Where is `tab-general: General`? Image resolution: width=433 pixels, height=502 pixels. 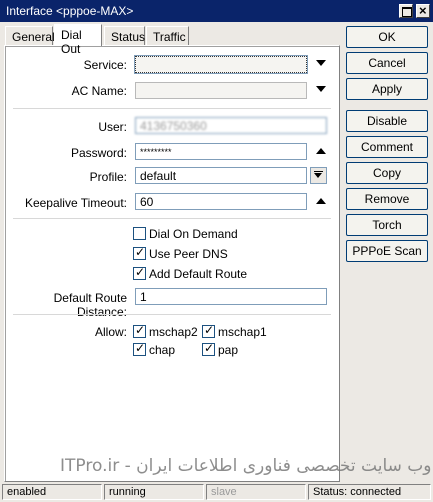 tab-general: General is located at coordinates (30, 35).